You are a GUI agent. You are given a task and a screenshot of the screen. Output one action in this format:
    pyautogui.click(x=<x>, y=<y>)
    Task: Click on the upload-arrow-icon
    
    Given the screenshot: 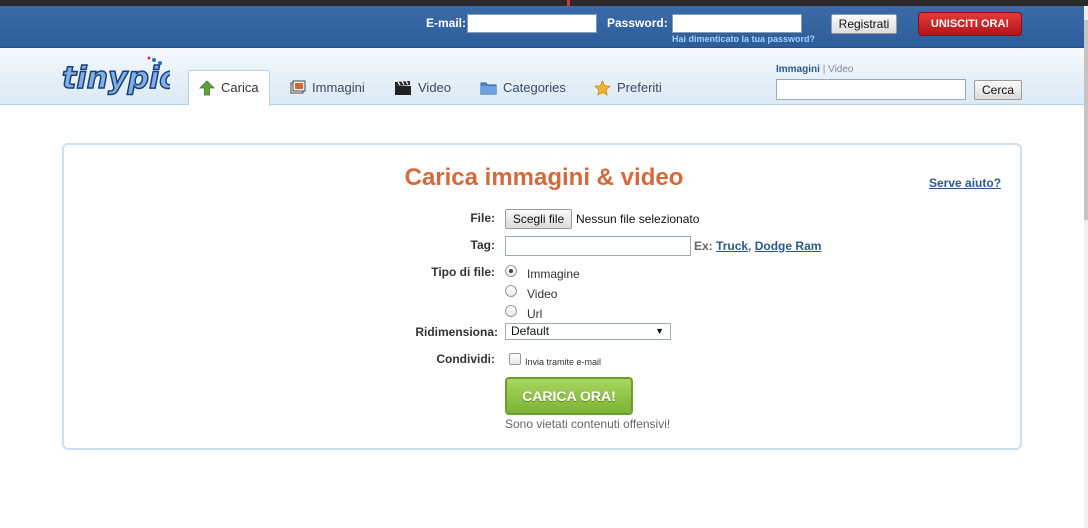 What is the action you would take?
    pyautogui.click(x=207, y=88)
    